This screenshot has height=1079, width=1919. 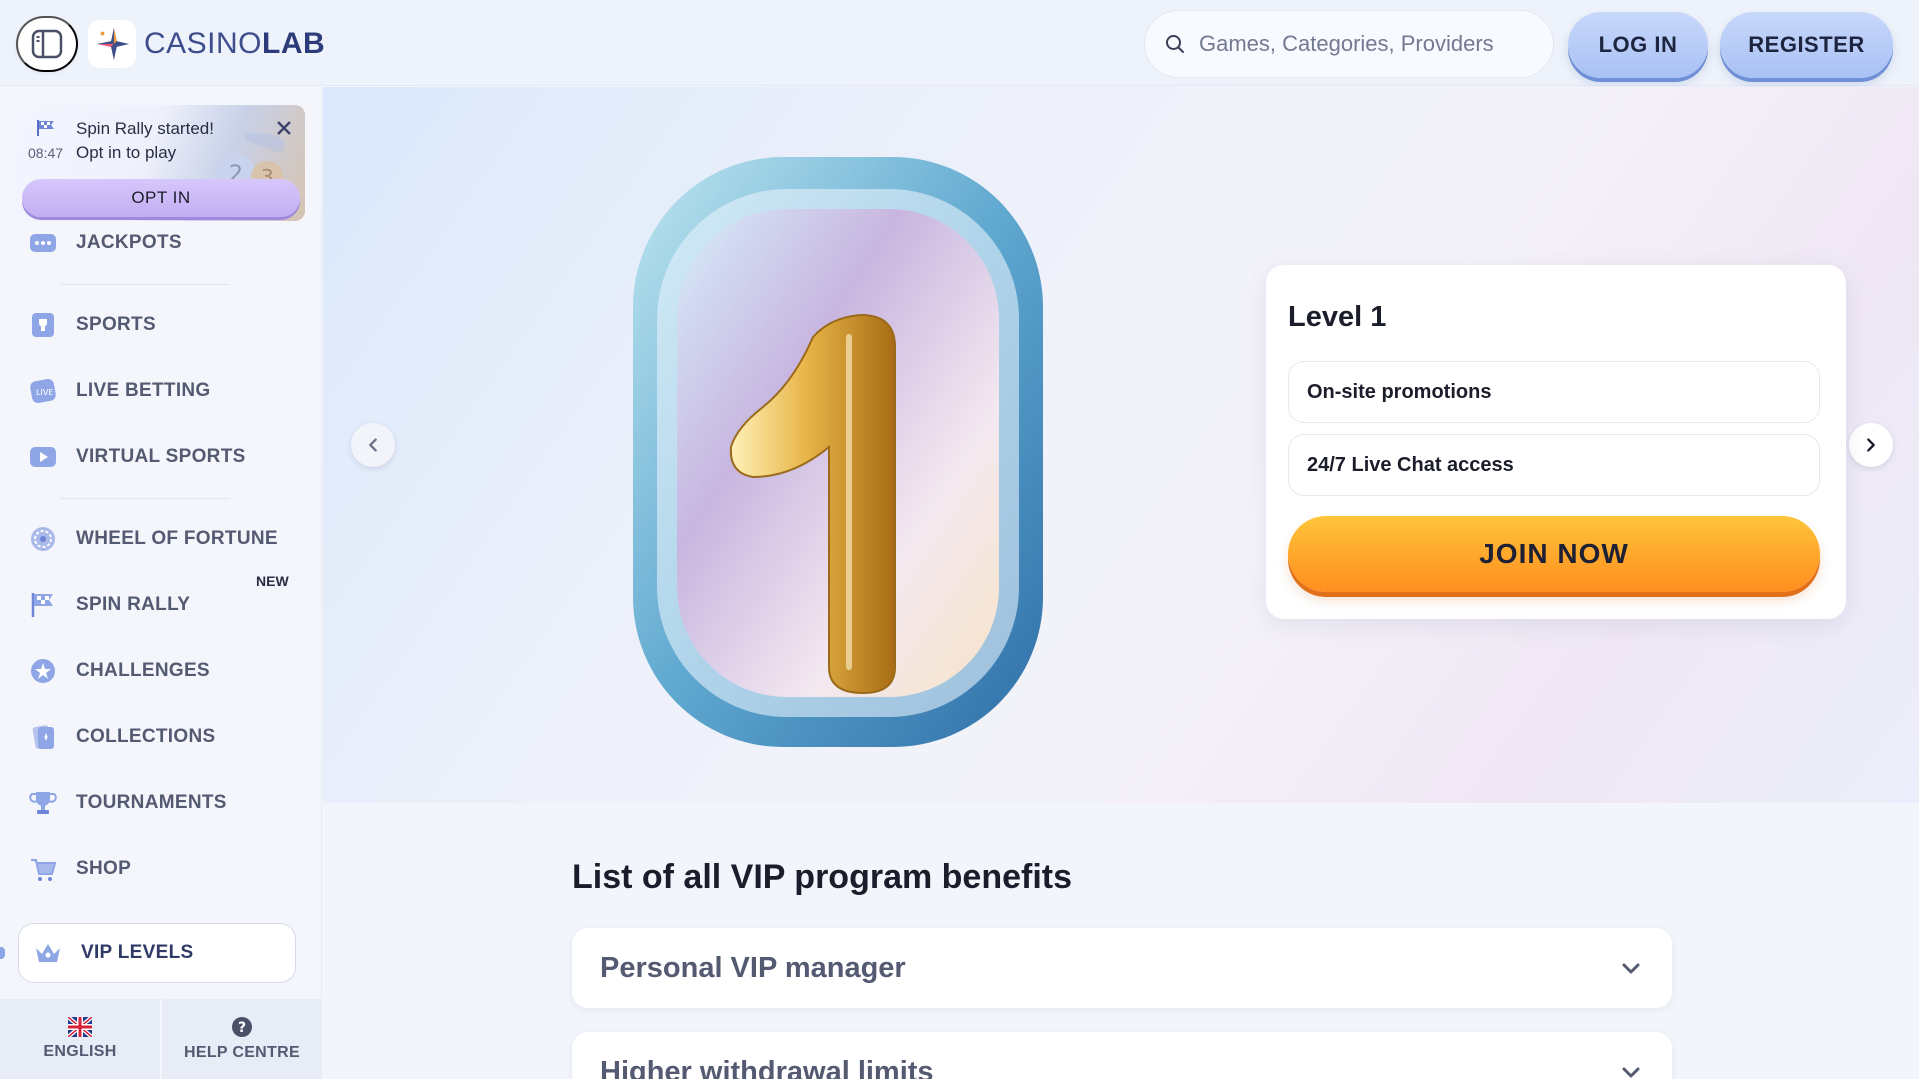 I want to click on casino-logo: CASINOLAB, so click(x=206, y=44).